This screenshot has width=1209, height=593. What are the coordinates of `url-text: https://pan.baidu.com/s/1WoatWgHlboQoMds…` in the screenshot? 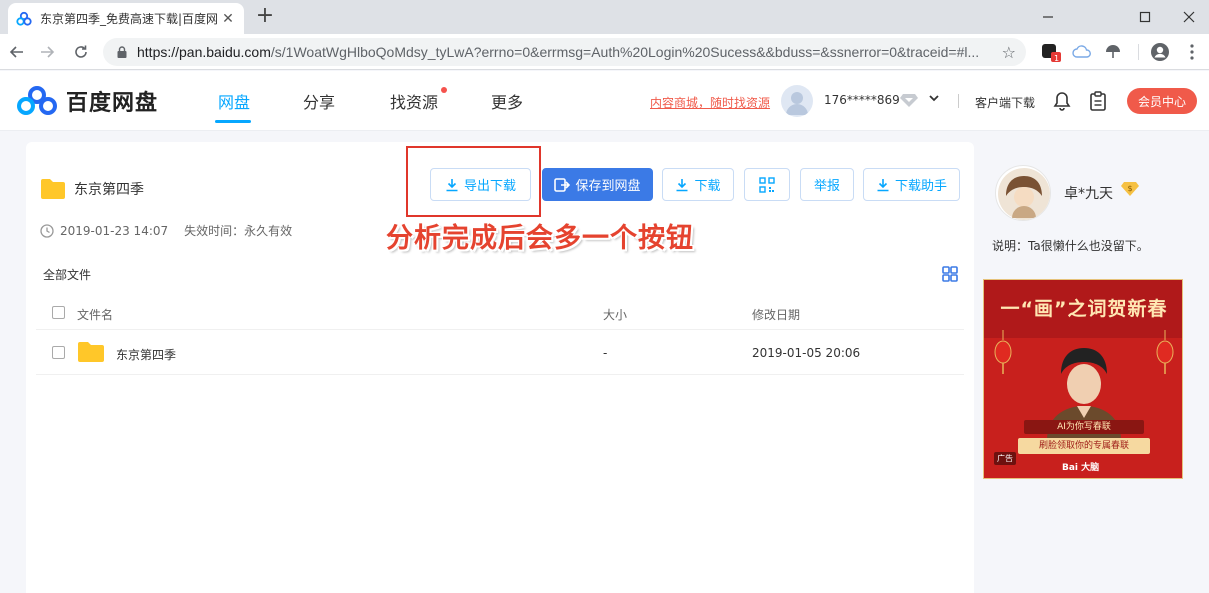 It's located at (558, 52).